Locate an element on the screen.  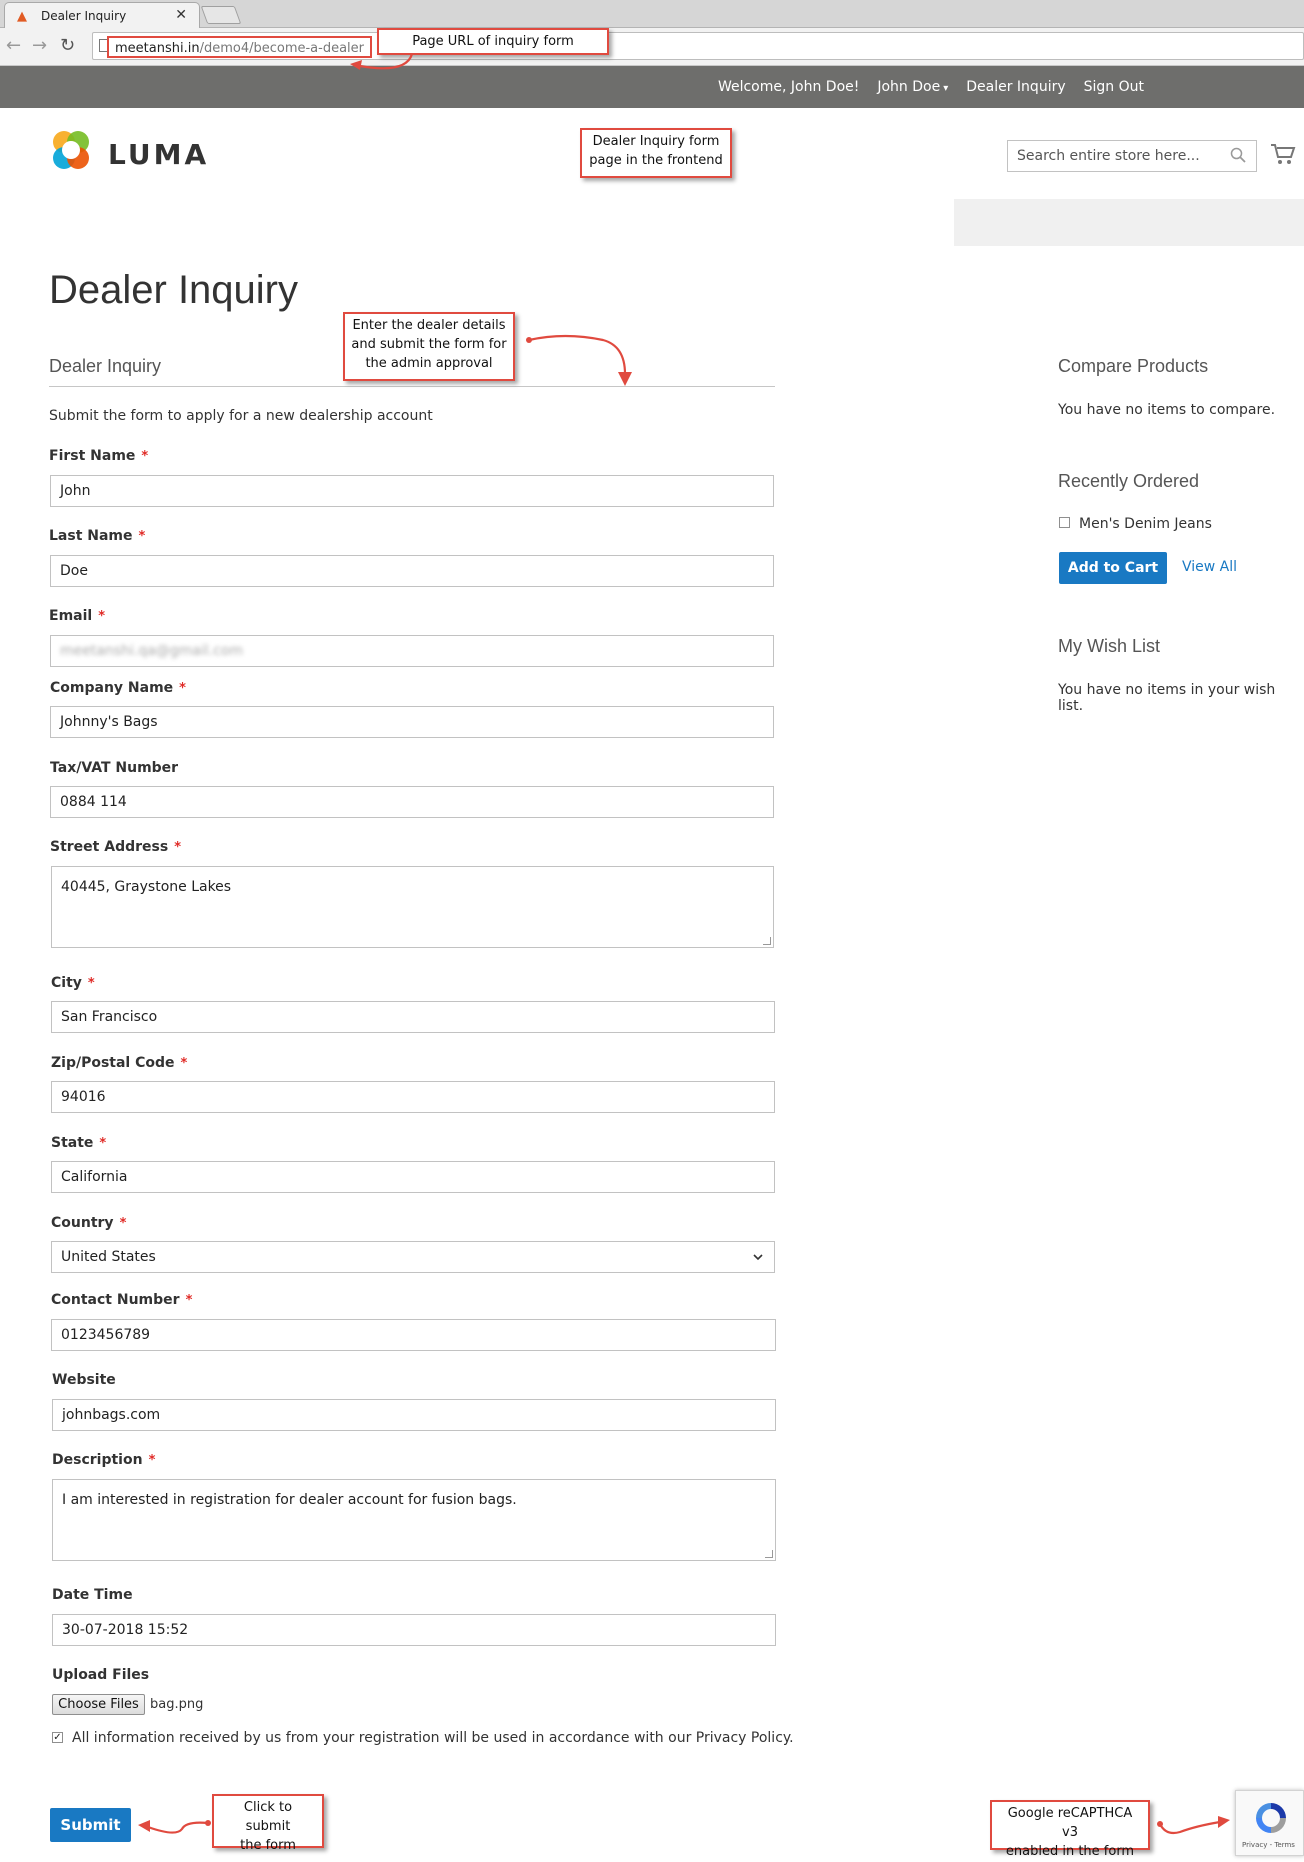
annotation-submit-line-2: the form is located at coordinates (268, 1845).